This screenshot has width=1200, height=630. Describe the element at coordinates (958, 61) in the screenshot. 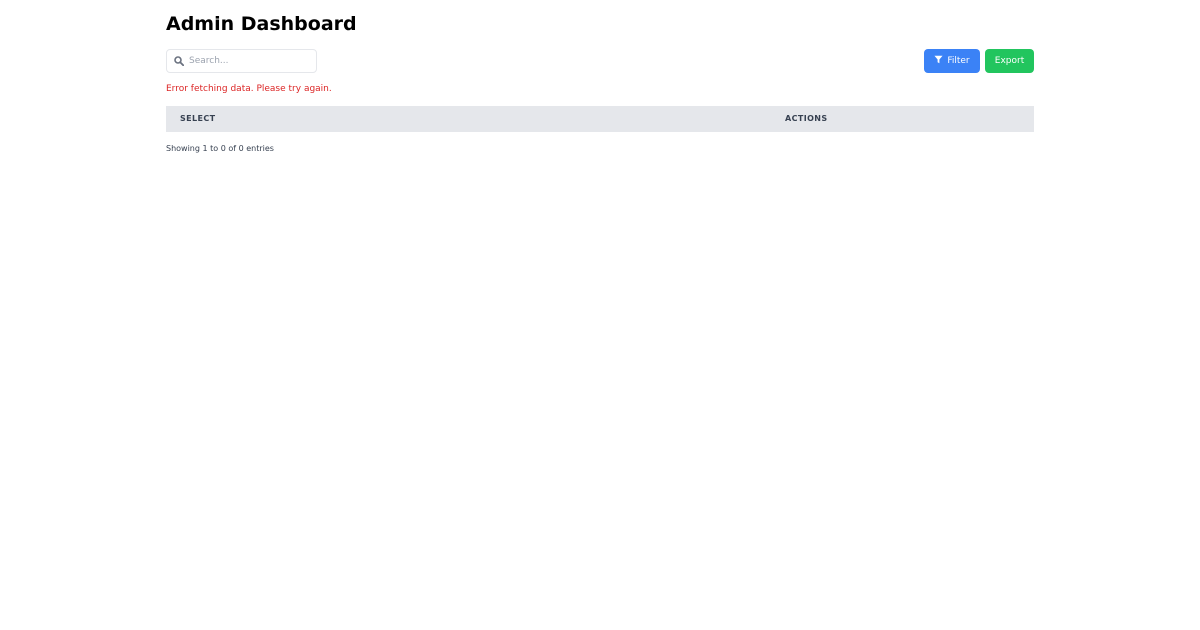

I see `filter-button-label: Filter` at that location.